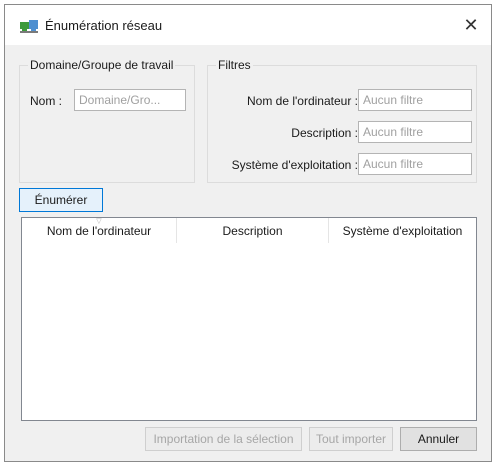 This screenshot has height=467, width=498. I want to click on network-icon, so click(29, 27).